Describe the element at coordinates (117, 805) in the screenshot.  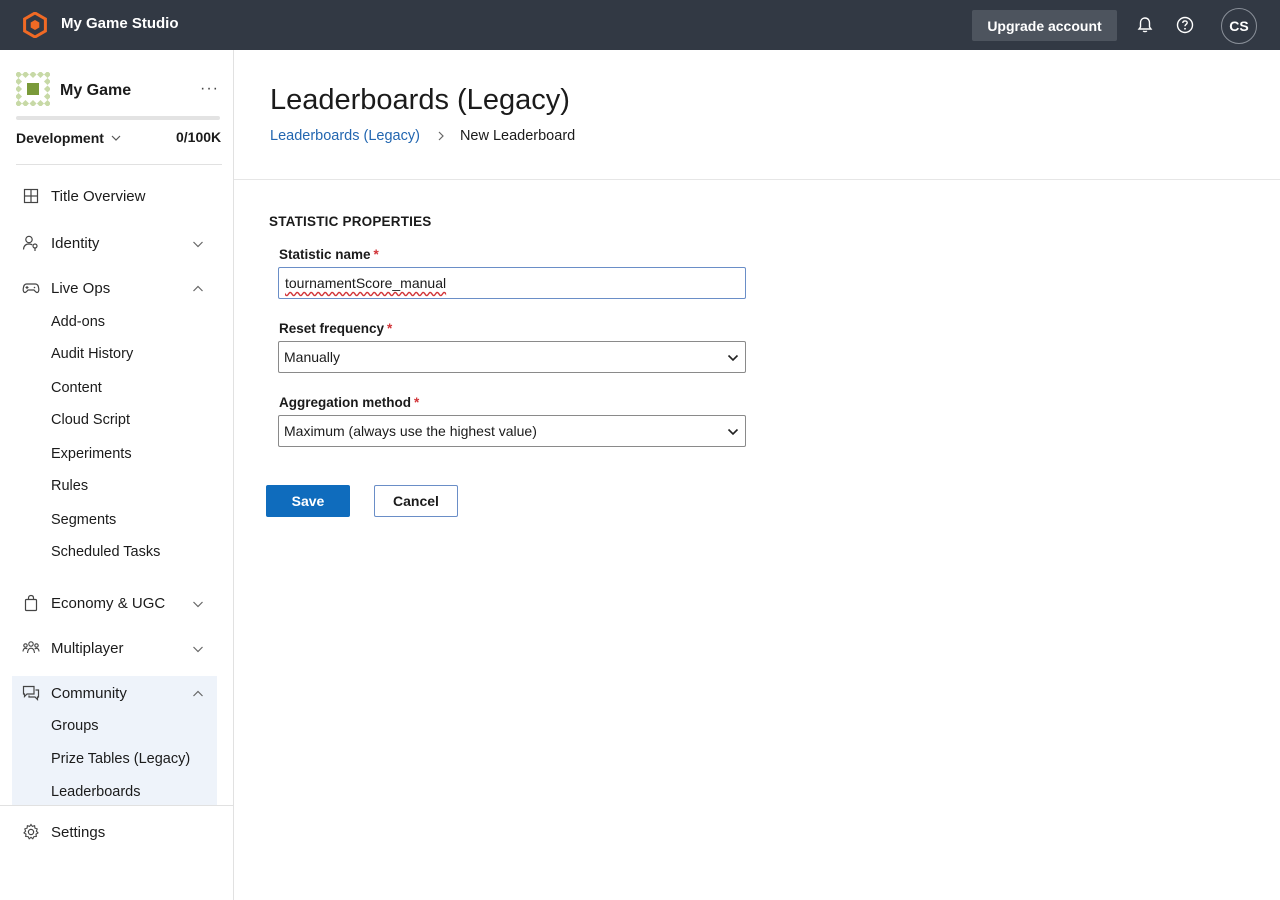
I see `sidebar-bottom-divider` at that location.